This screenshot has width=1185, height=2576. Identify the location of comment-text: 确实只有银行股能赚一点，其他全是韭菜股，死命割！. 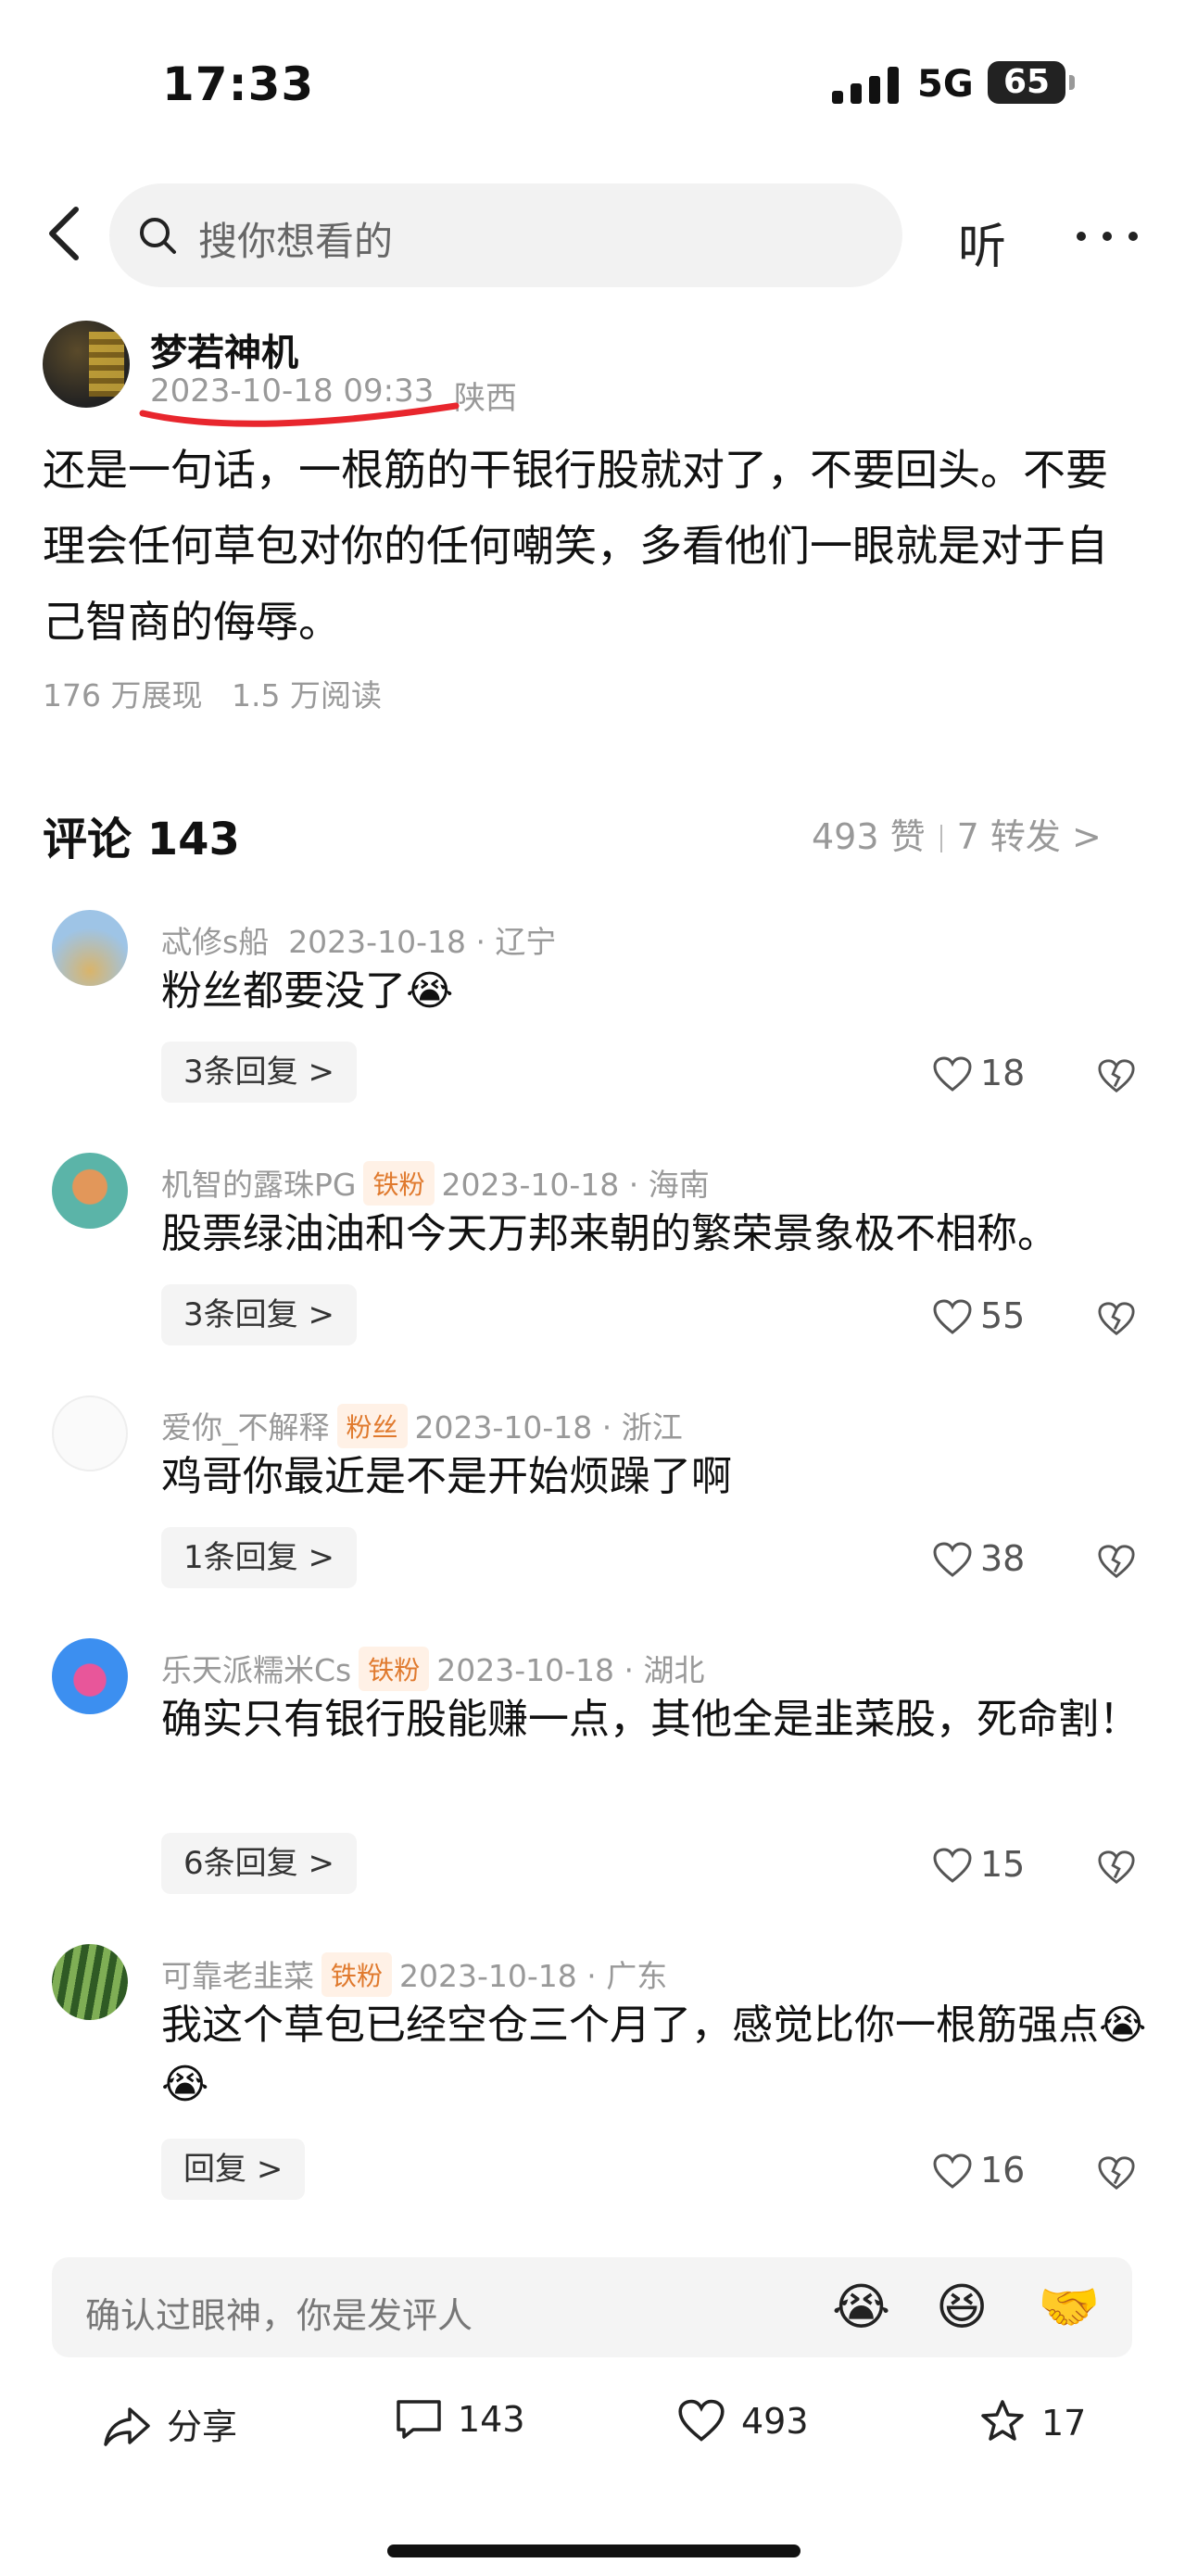
(651, 1719).